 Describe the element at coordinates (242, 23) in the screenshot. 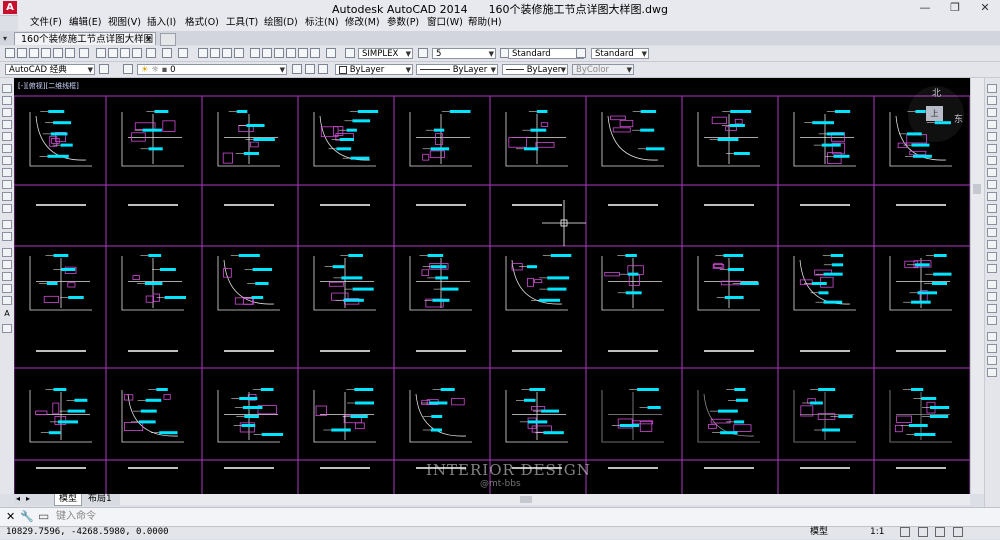

I see `menu-tools: 工具(T)` at that location.